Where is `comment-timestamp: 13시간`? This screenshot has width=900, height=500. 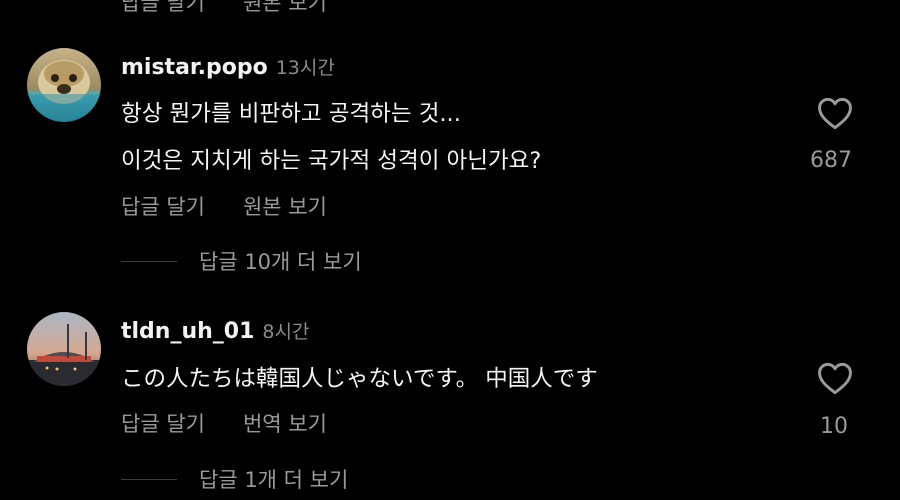
comment-timestamp: 13시간 is located at coordinates (305, 68).